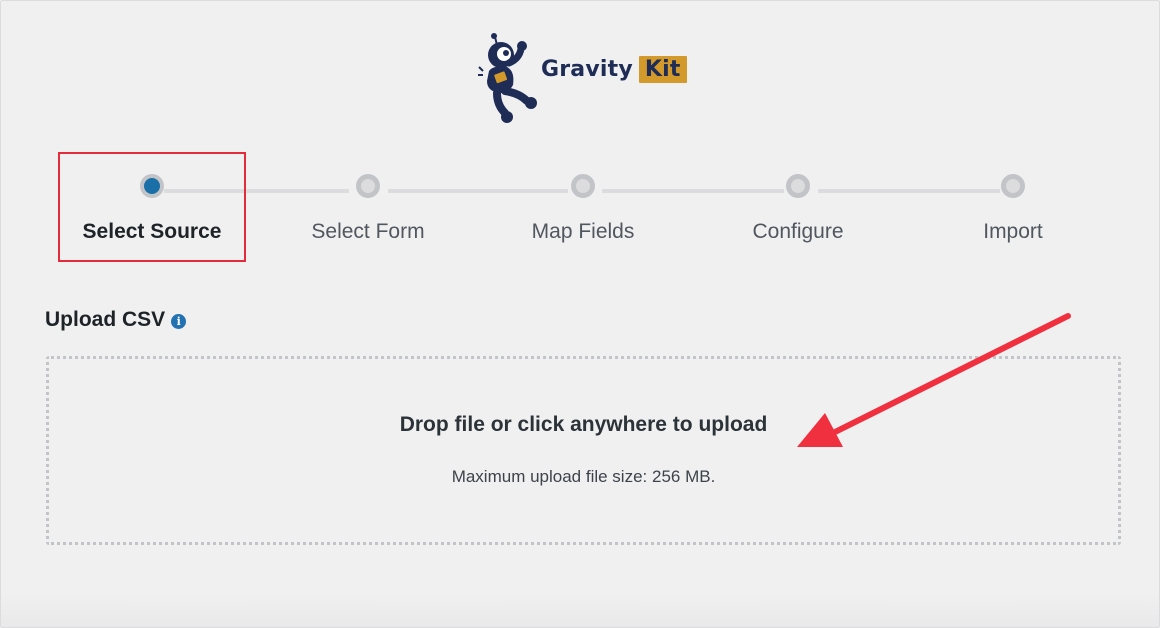 The image size is (1160, 628). What do you see at coordinates (583, 231) in the screenshot?
I see `step-label: Map Fields` at bounding box center [583, 231].